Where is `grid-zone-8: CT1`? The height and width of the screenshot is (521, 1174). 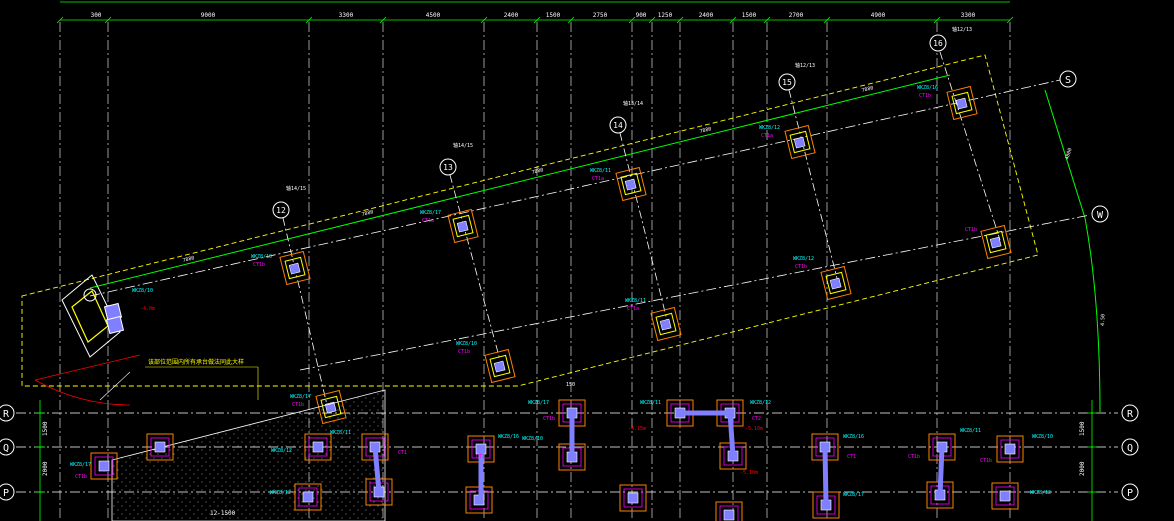
grid-zone-8: CT1 is located at coordinates (402, 453).